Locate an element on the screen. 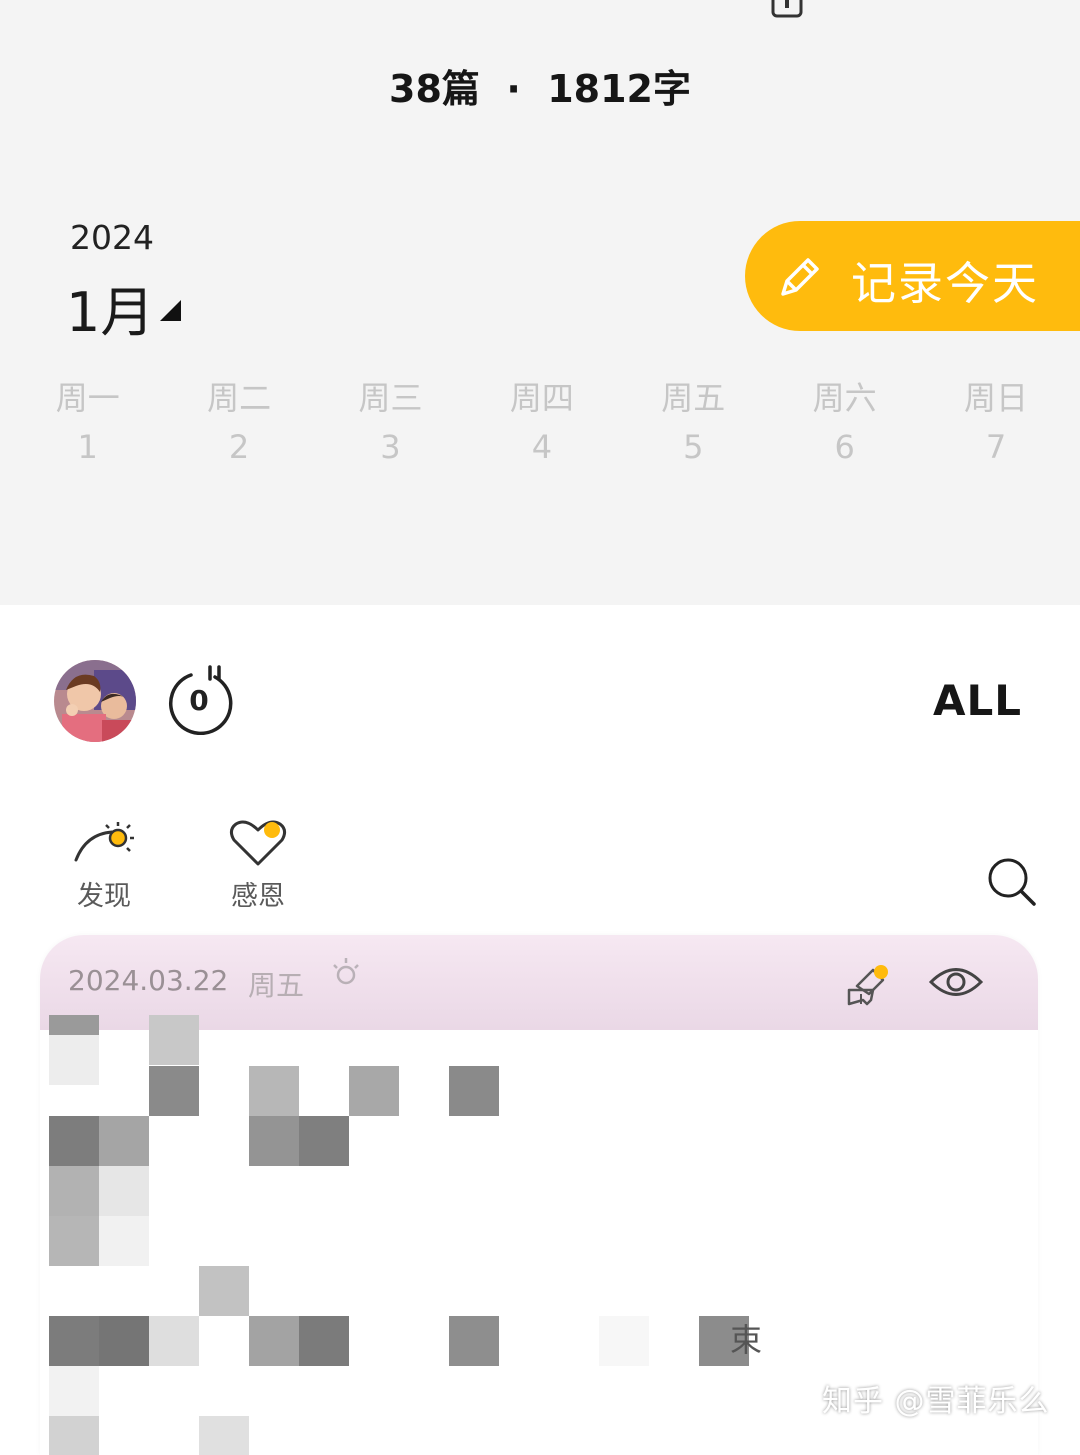 The height and width of the screenshot is (1455, 1080). day-date: 1 is located at coordinates (87, 447).